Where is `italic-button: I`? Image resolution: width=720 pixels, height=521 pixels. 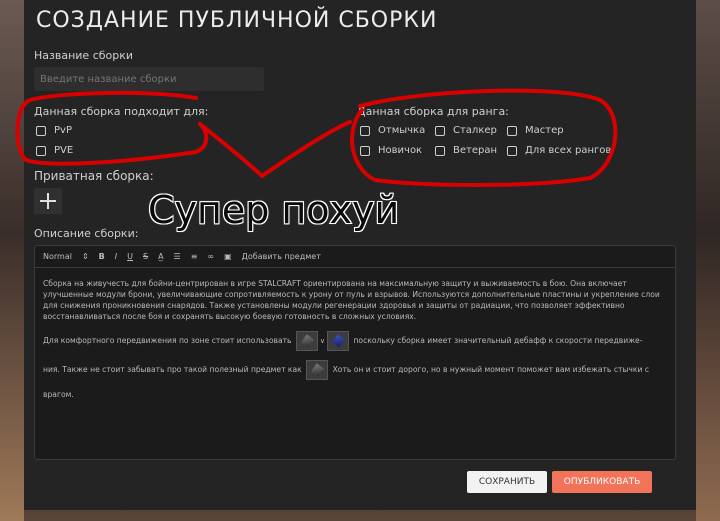 italic-button: I is located at coordinates (116, 256).